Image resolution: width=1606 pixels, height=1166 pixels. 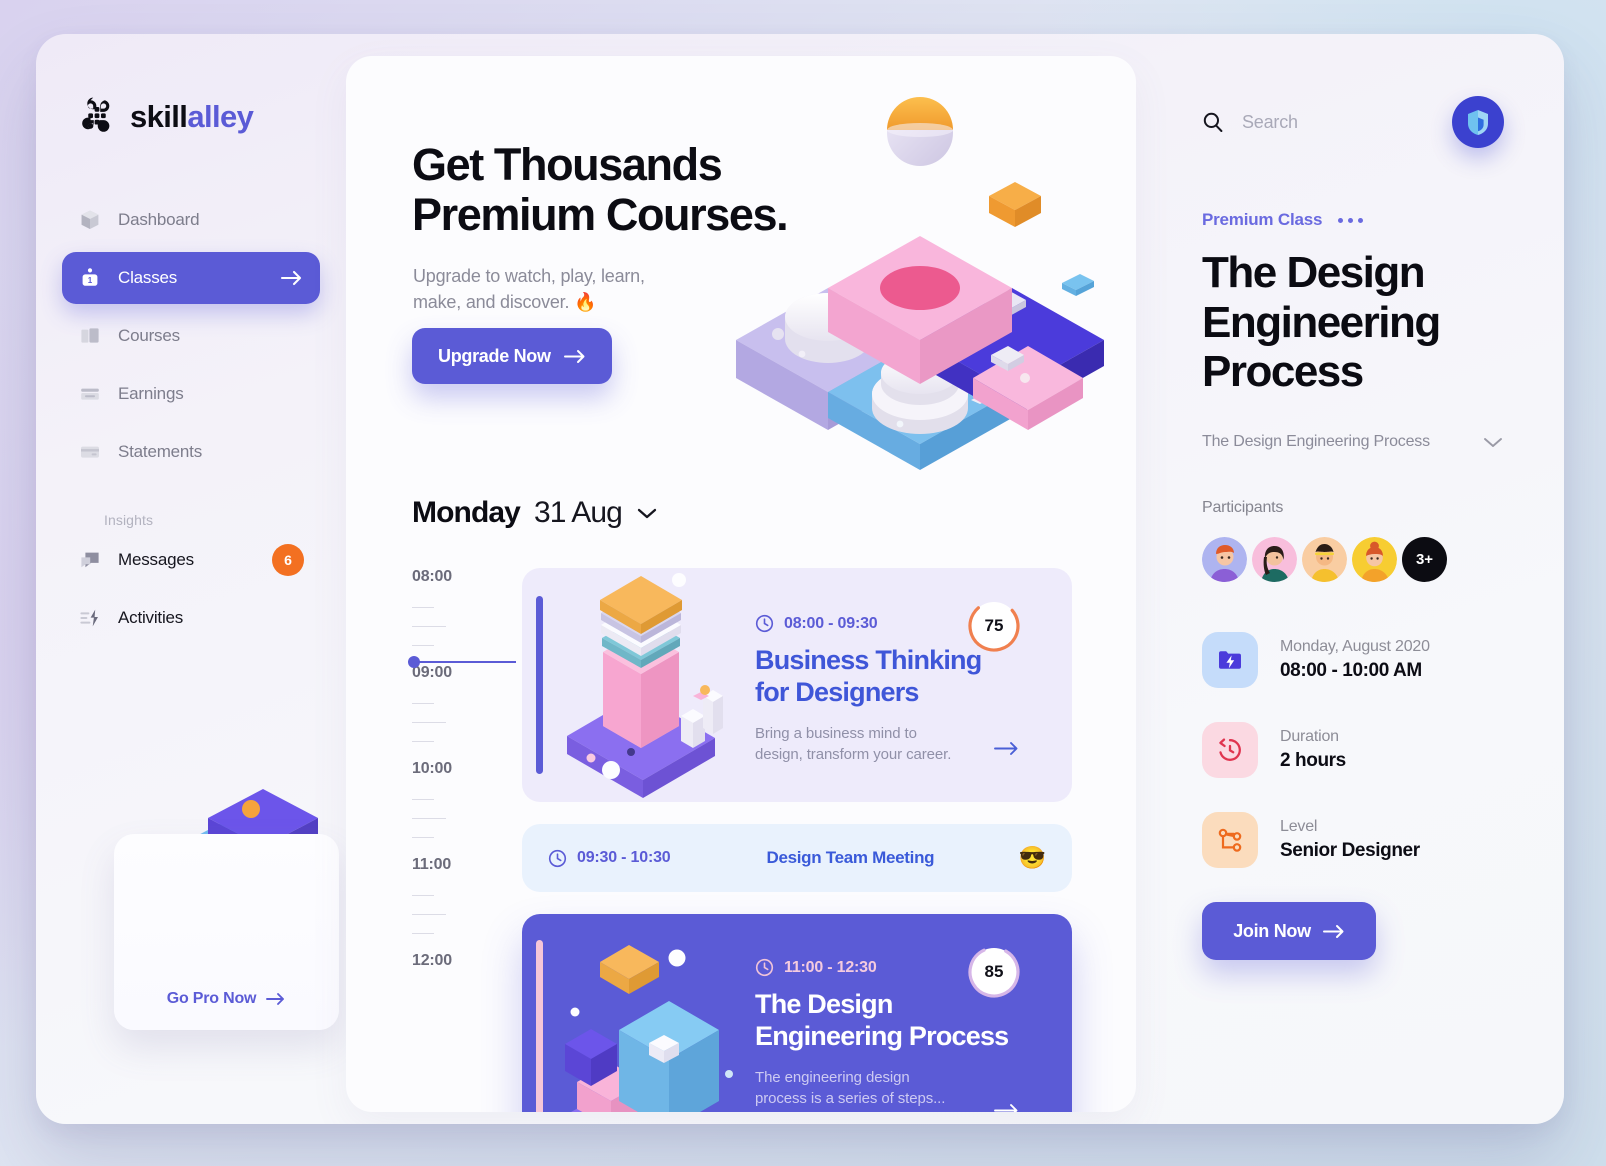 I want to click on meta-value: 2 hours, so click(x=1313, y=761).